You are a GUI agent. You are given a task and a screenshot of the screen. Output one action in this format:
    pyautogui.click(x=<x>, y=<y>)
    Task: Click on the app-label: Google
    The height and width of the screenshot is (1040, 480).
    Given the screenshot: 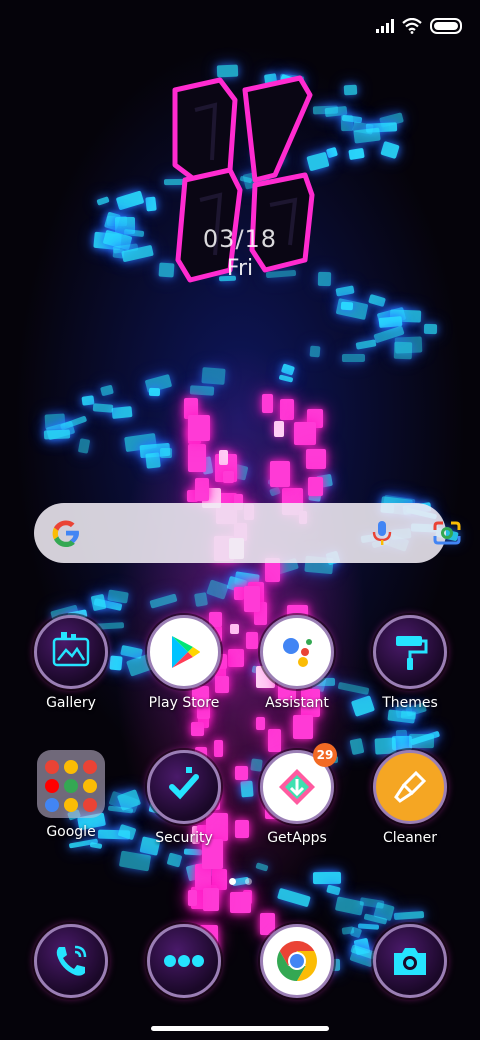 What is the action you would take?
    pyautogui.click(x=71, y=832)
    